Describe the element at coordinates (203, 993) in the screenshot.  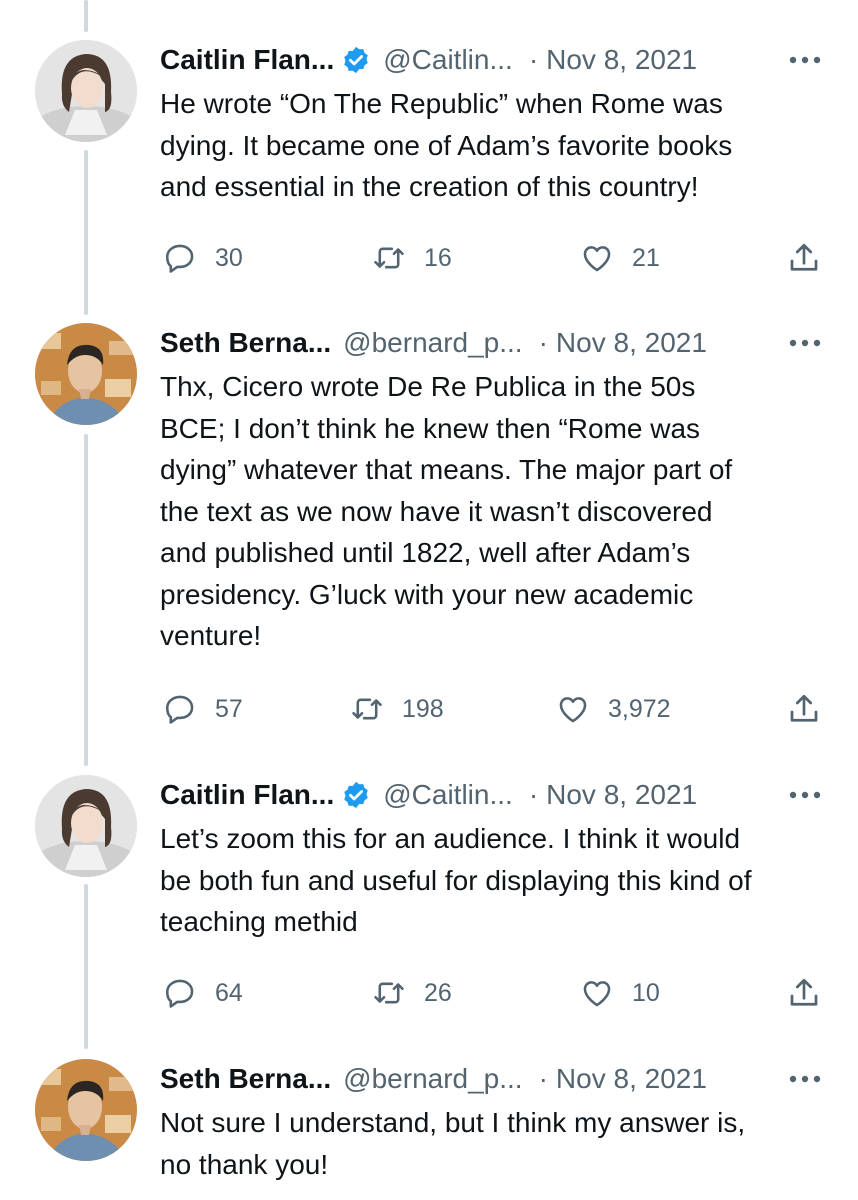
I see `reply-button: 64` at that location.